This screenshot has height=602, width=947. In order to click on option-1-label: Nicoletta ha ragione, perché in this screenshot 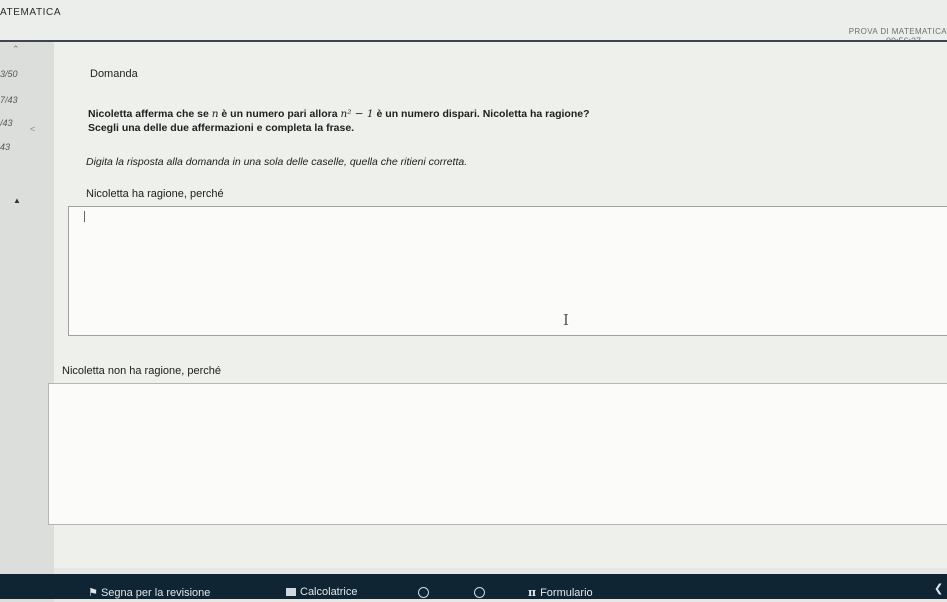, I will do `click(155, 194)`.